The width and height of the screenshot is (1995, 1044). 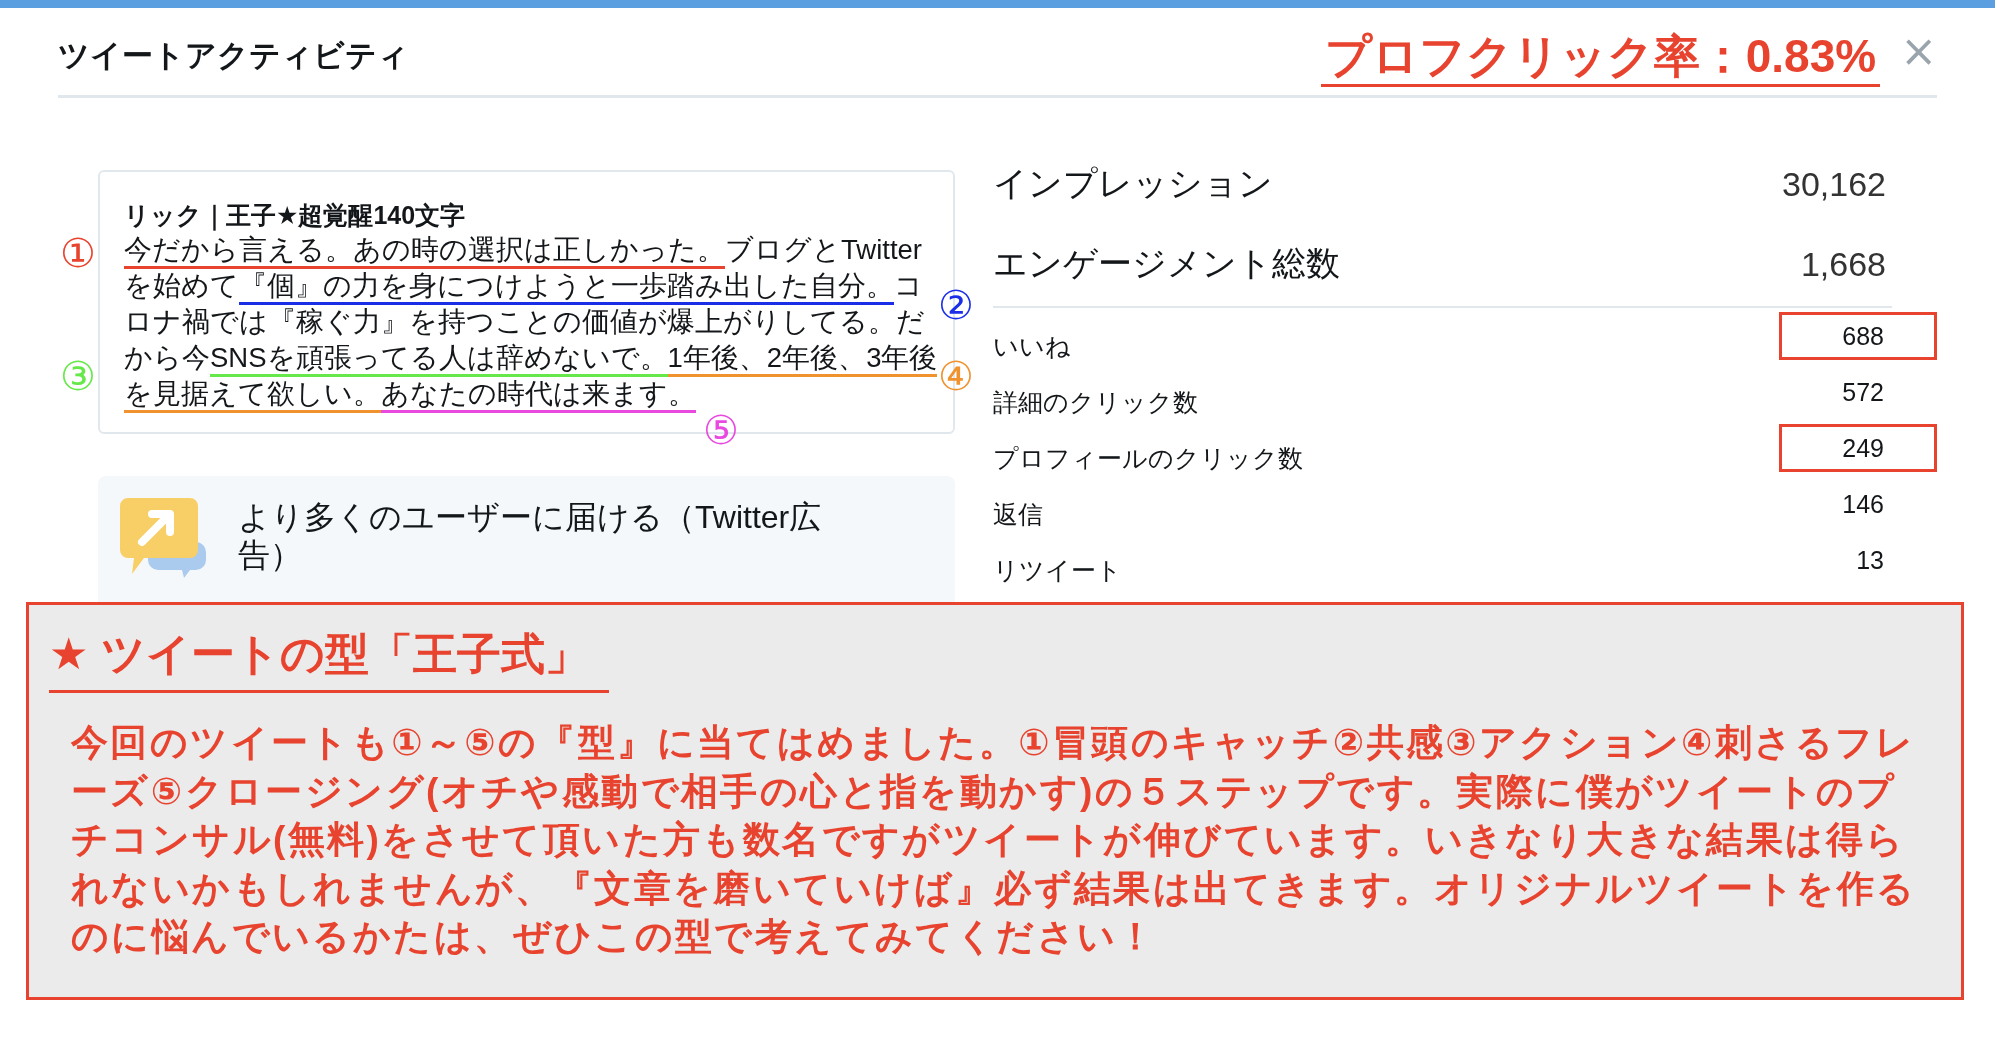 What do you see at coordinates (1095, 402) in the screenshot?
I see `metric-label: 詳細のクリック数` at bounding box center [1095, 402].